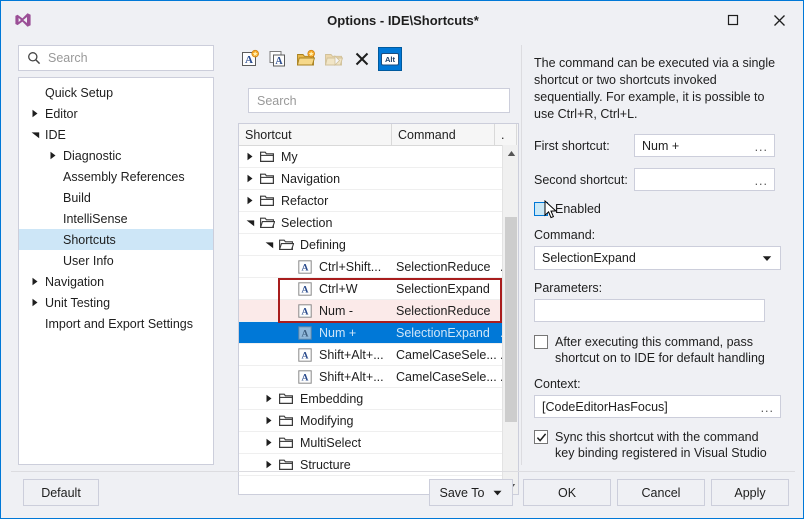 The image size is (804, 519). I want to click on save-to-button: Save To, so click(471, 492).